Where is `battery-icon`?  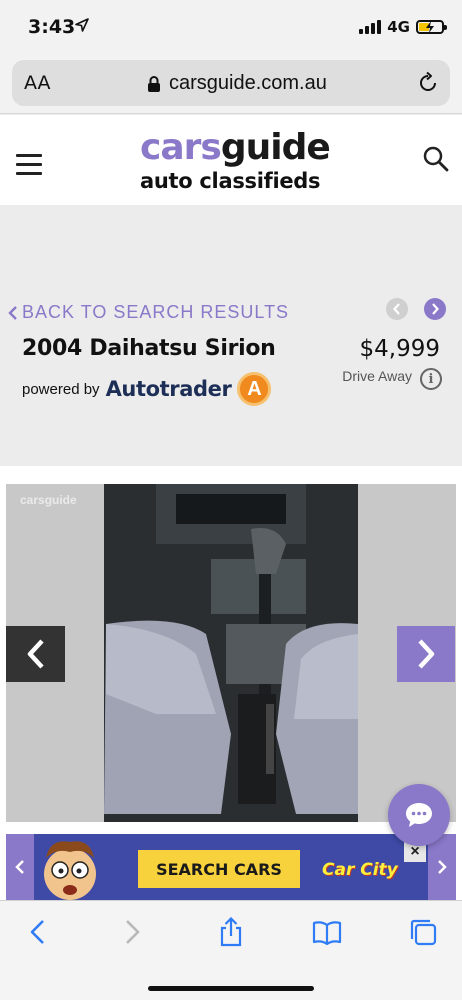
battery-icon is located at coordinates (431, 27).